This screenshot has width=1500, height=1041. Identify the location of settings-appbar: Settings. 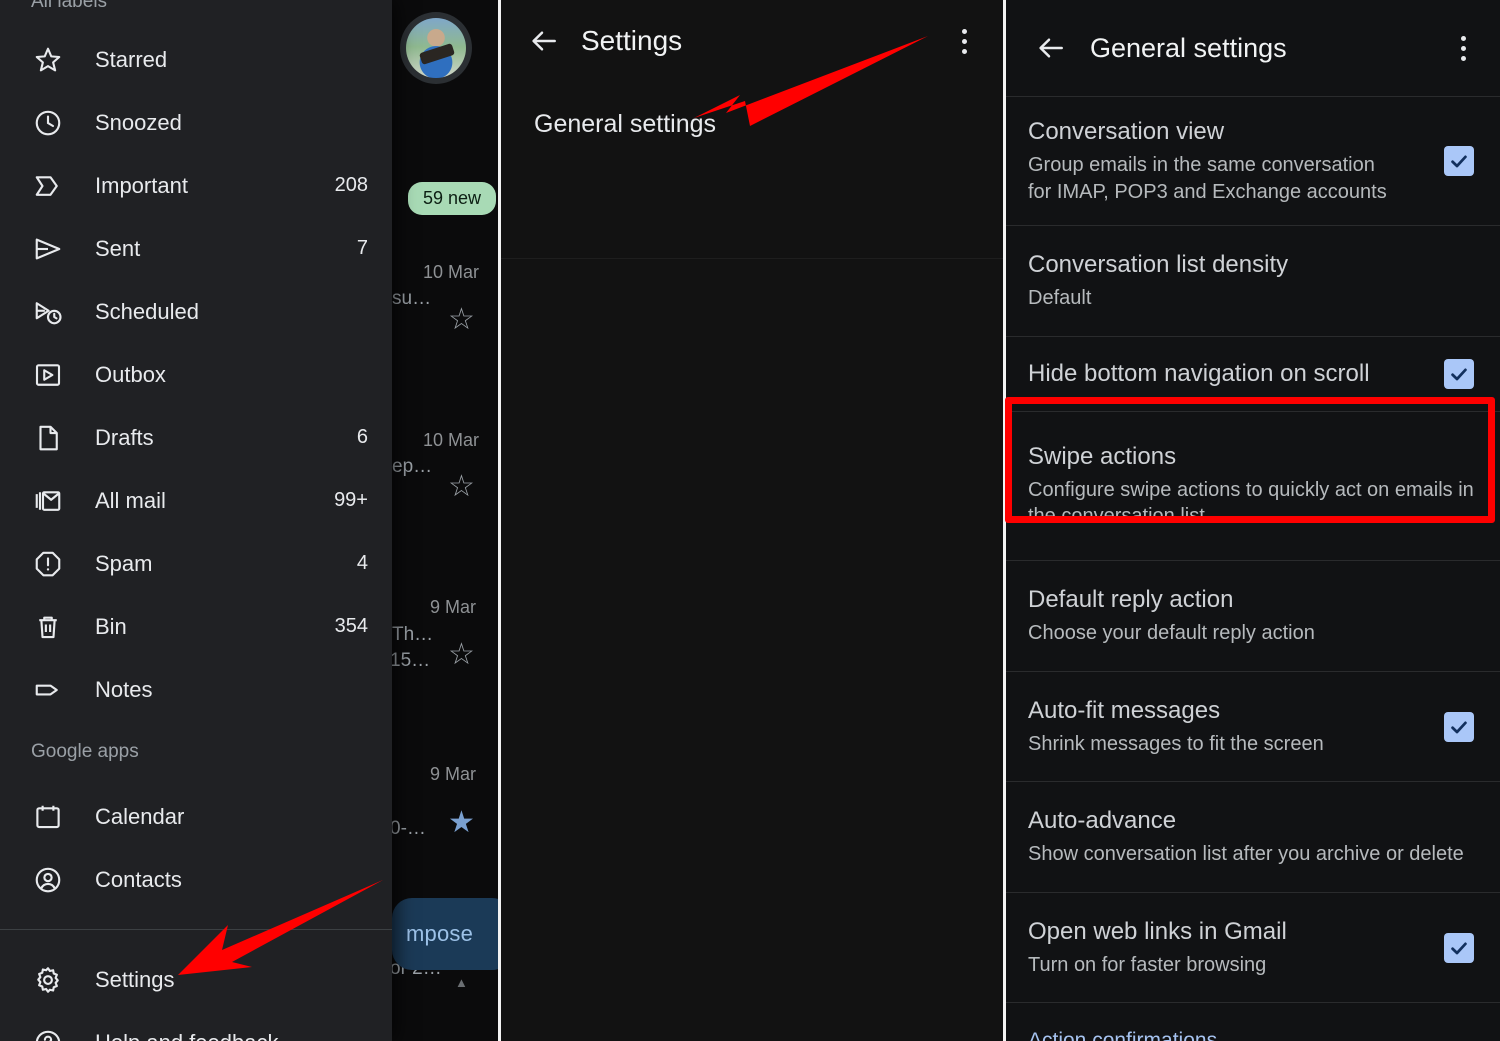
(752, 41).